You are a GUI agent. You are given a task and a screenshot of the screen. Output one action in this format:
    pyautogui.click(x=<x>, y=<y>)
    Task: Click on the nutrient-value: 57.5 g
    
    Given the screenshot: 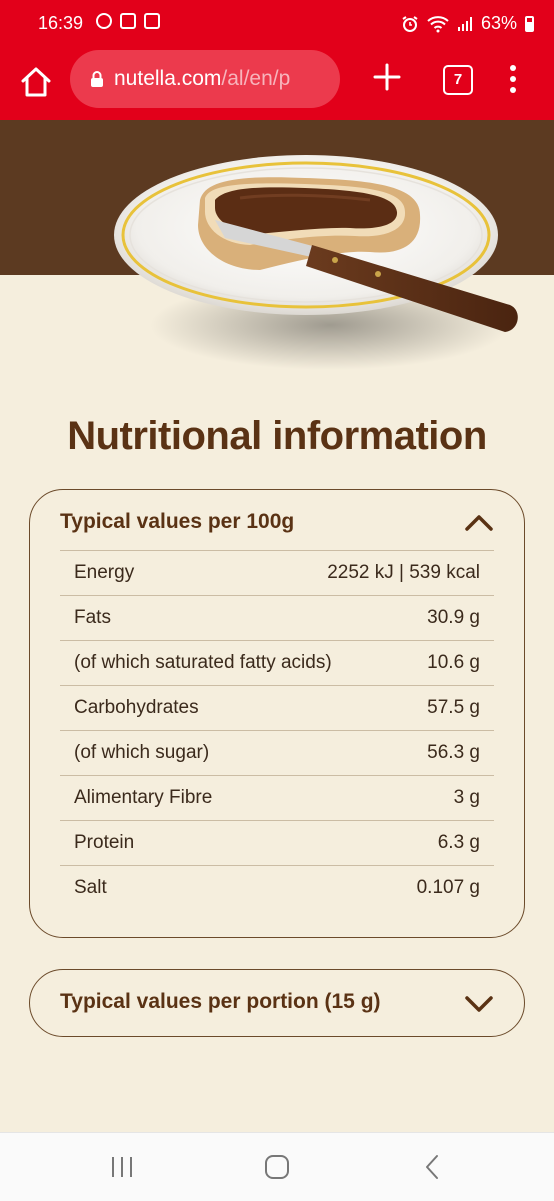 What is the action you would take?
    pyautogui.click(x=453, y=707)
    